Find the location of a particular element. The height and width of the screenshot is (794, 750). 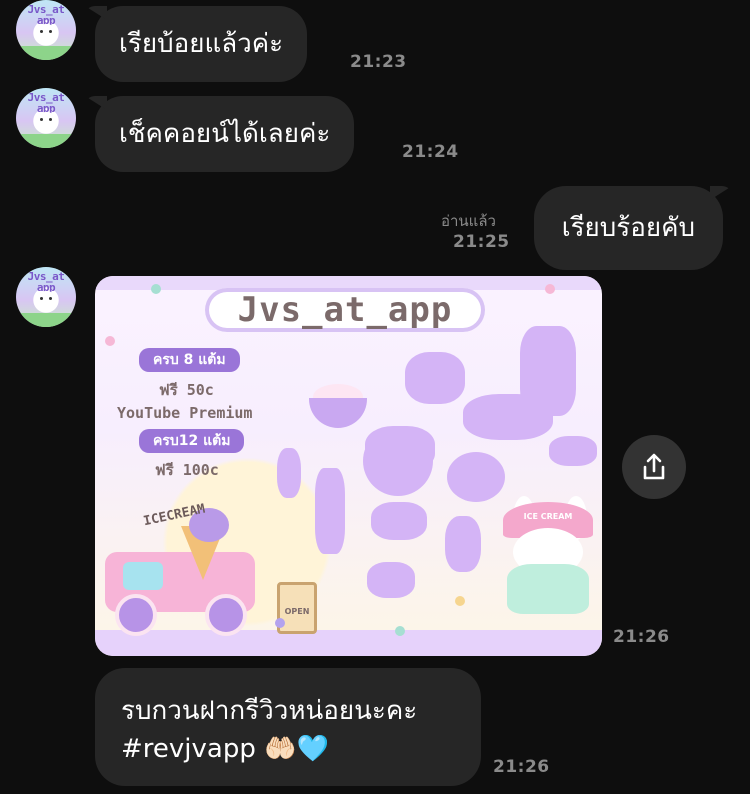

promo-logo: Jvs_at_app is located at coordinates (345, 310).